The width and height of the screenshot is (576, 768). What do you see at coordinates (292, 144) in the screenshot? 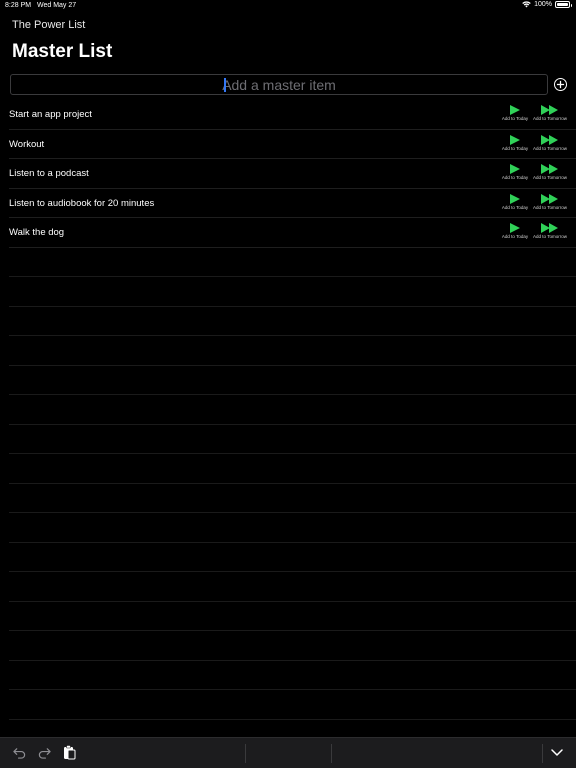
I see `list-item: Workout Add to Today Add to Tomorrow` at bounding box center [292, 144].